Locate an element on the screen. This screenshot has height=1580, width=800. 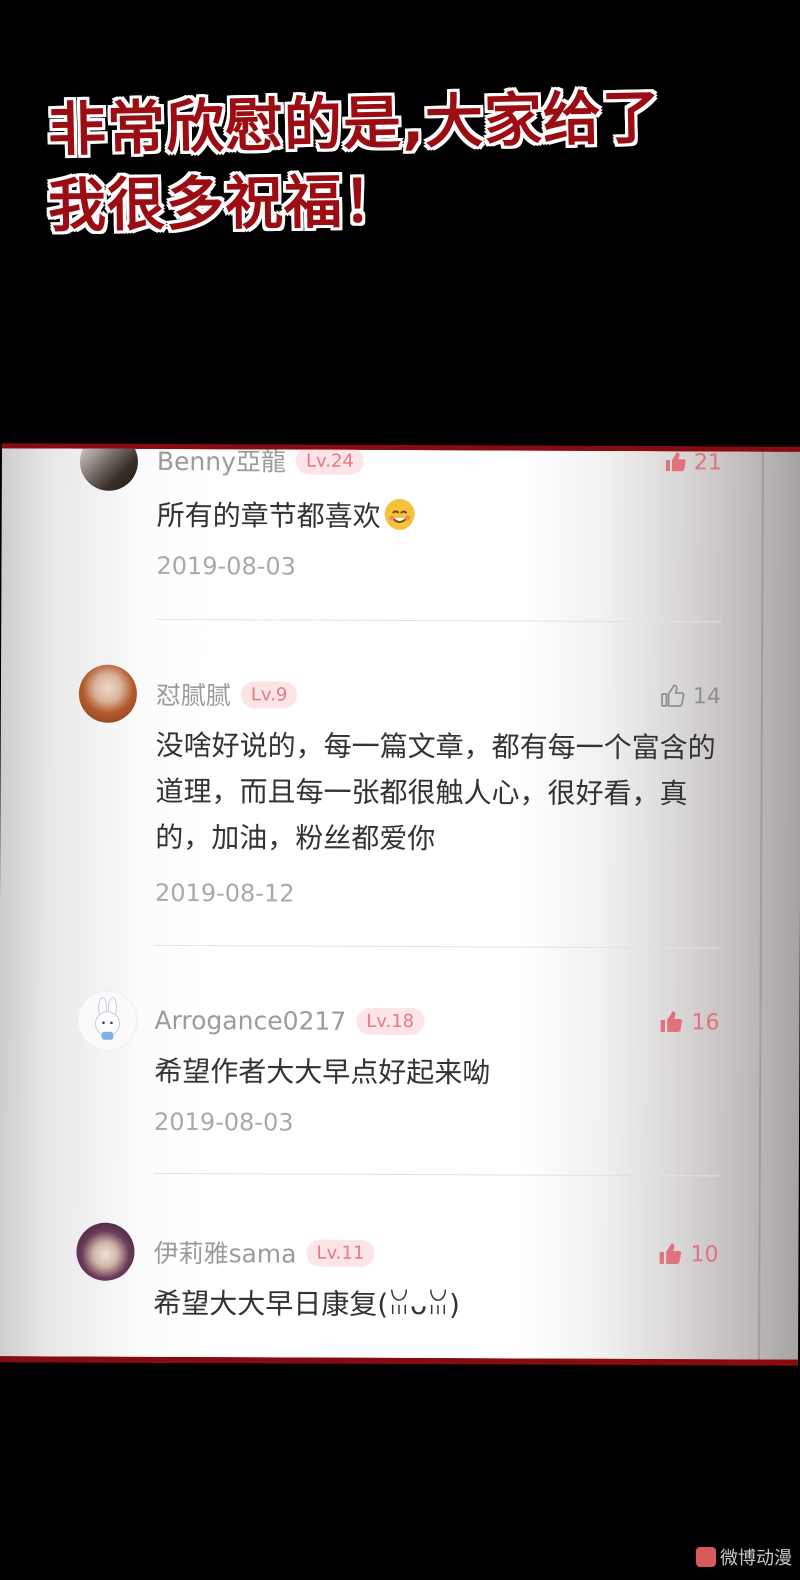
comment-header: 伊莉雅sama Lv.11 is located at coordinates (264, 1252).